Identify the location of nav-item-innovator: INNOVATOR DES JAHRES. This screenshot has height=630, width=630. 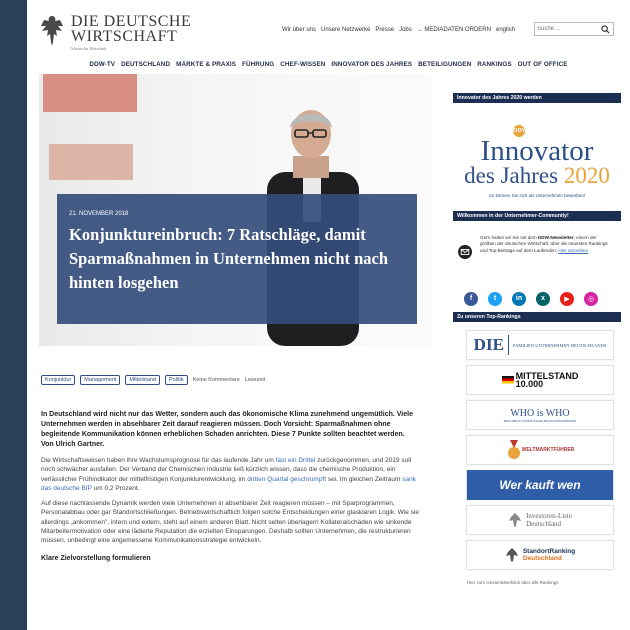
(371, 64).